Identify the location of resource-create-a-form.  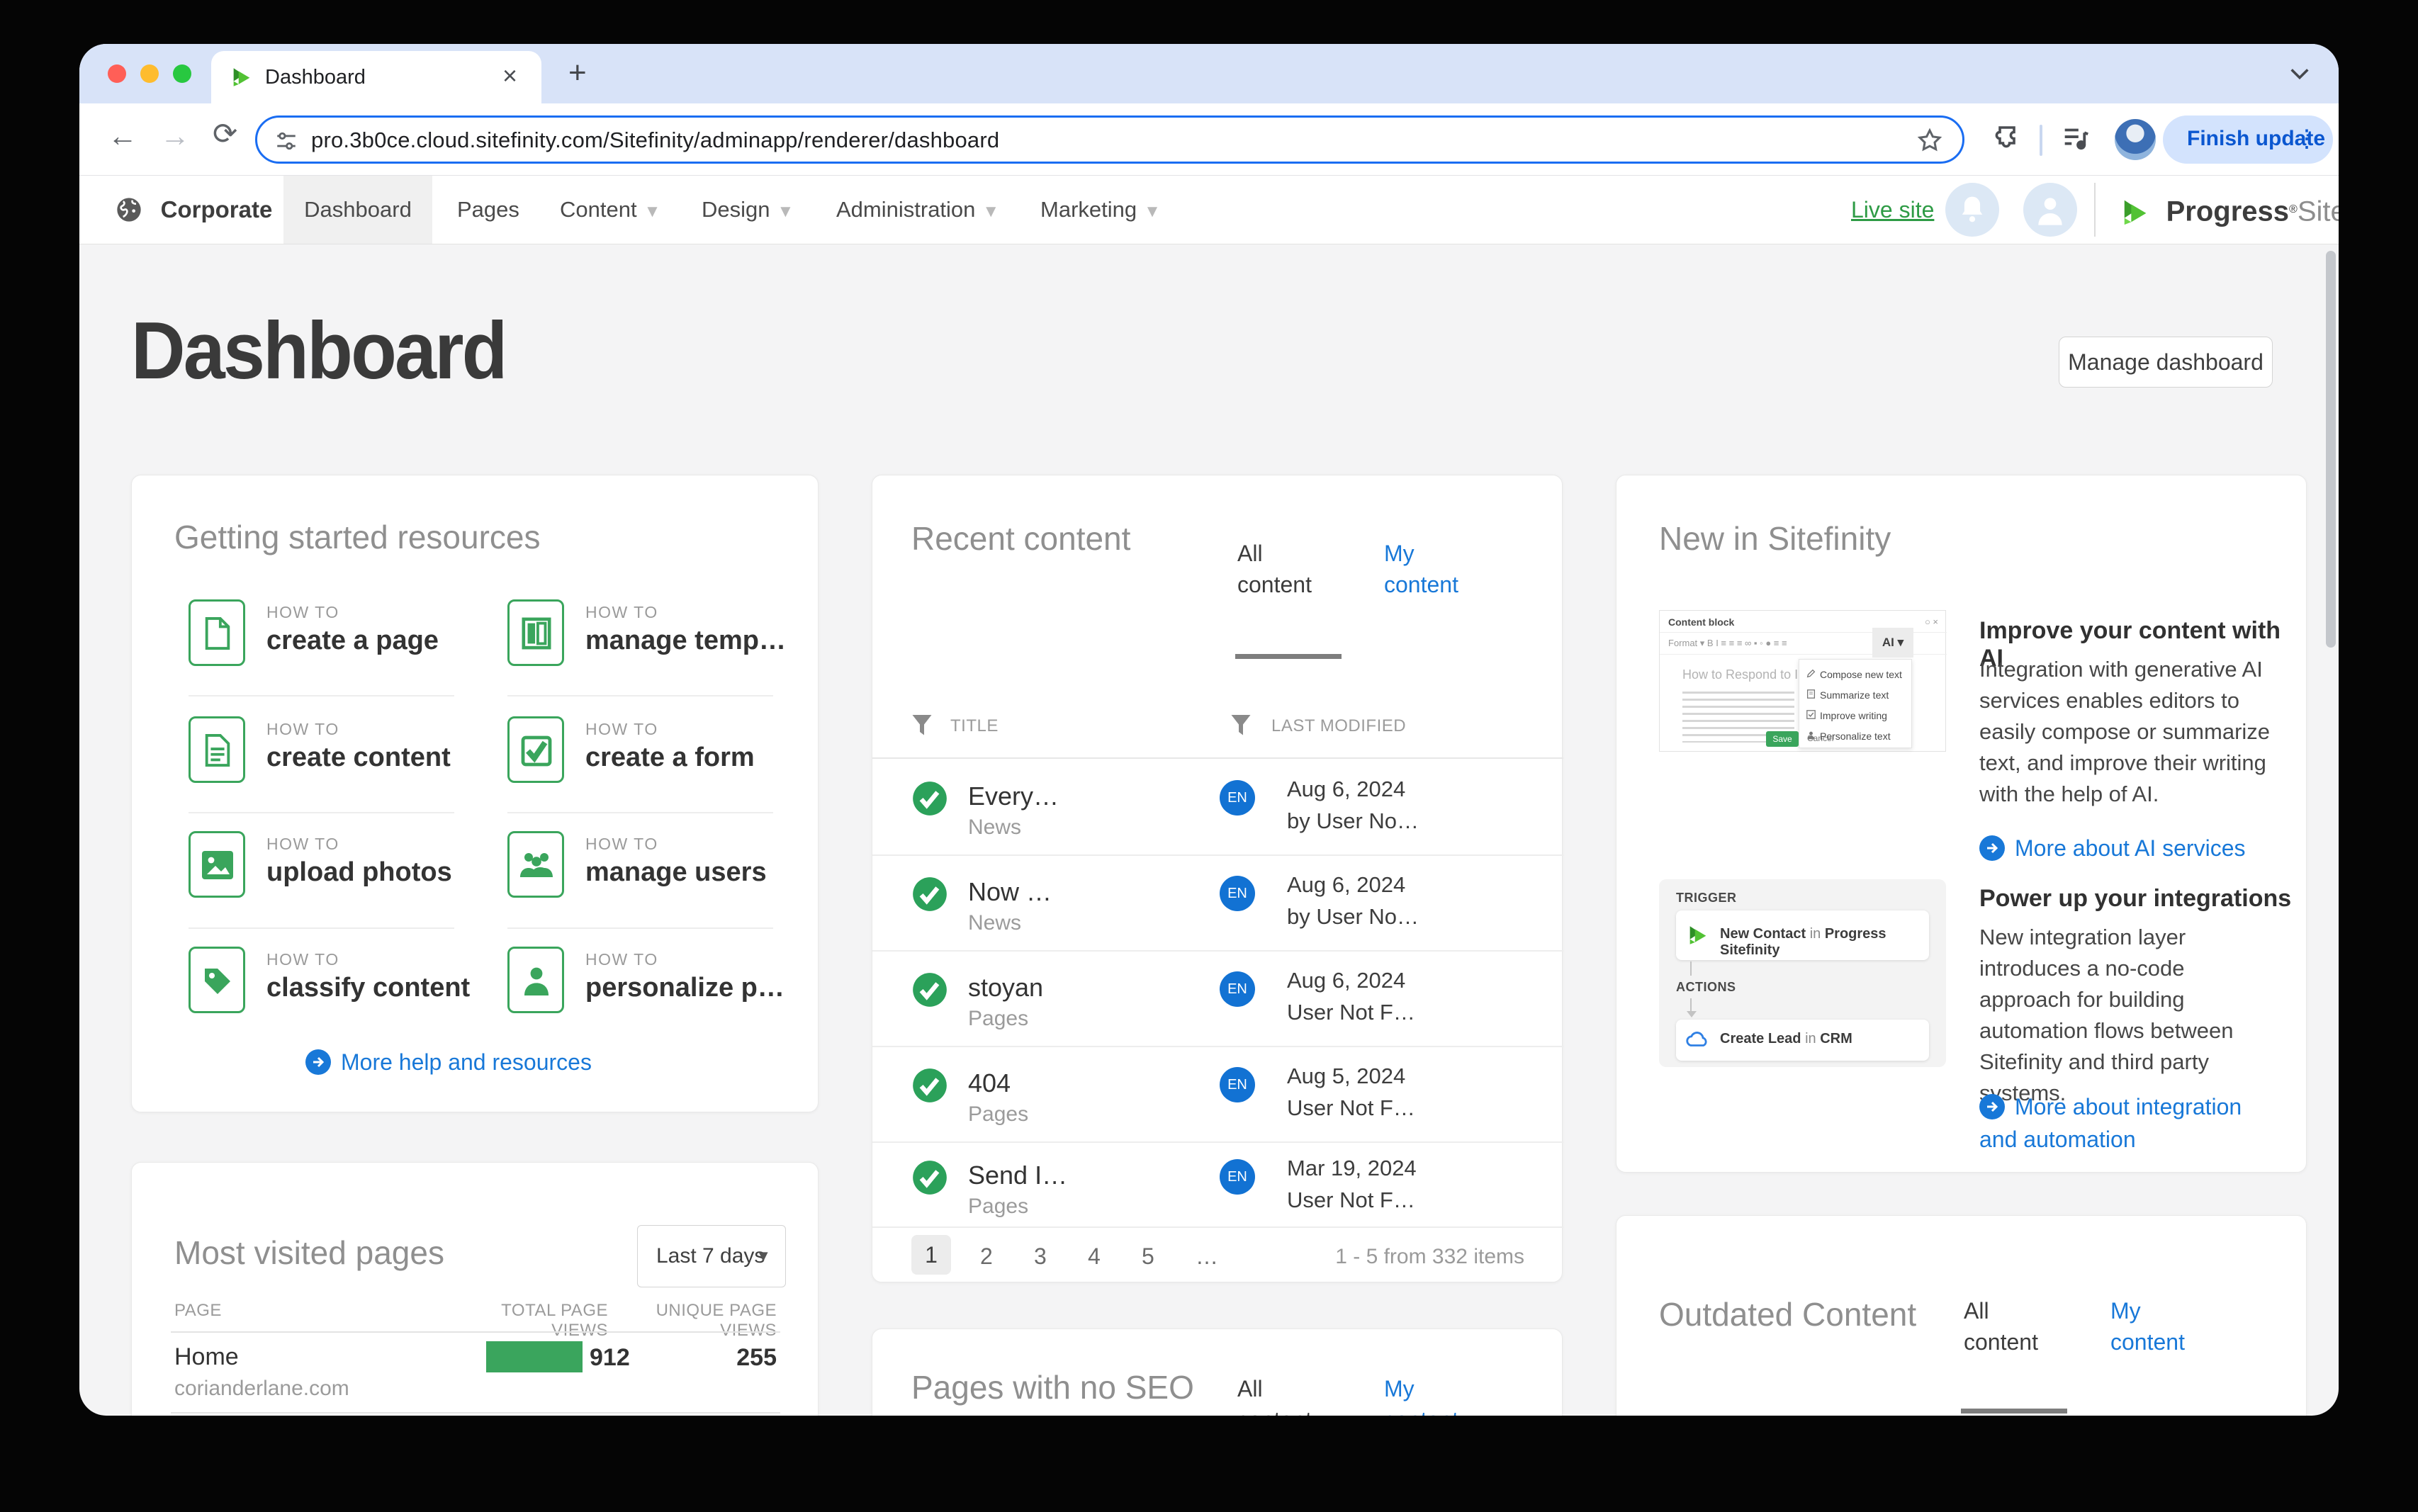
(535, 749).